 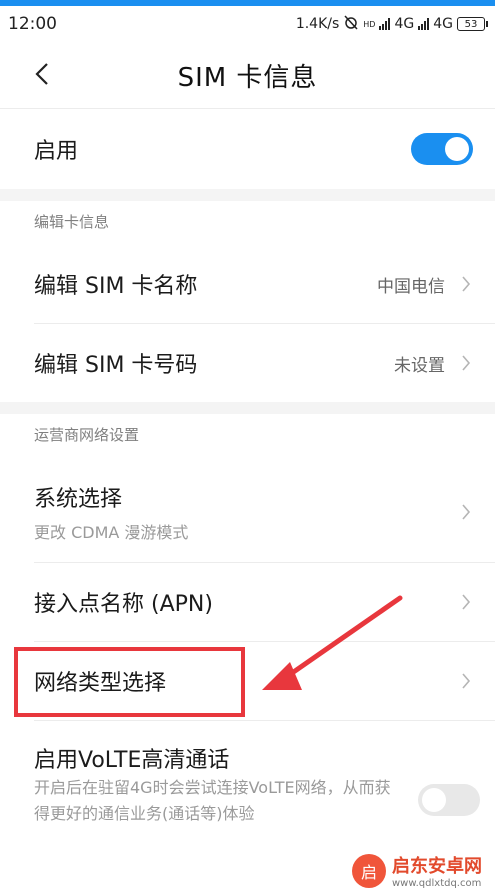 I want to click on edit-sim-name-value: 中国电信, so click(x=411, y=286).